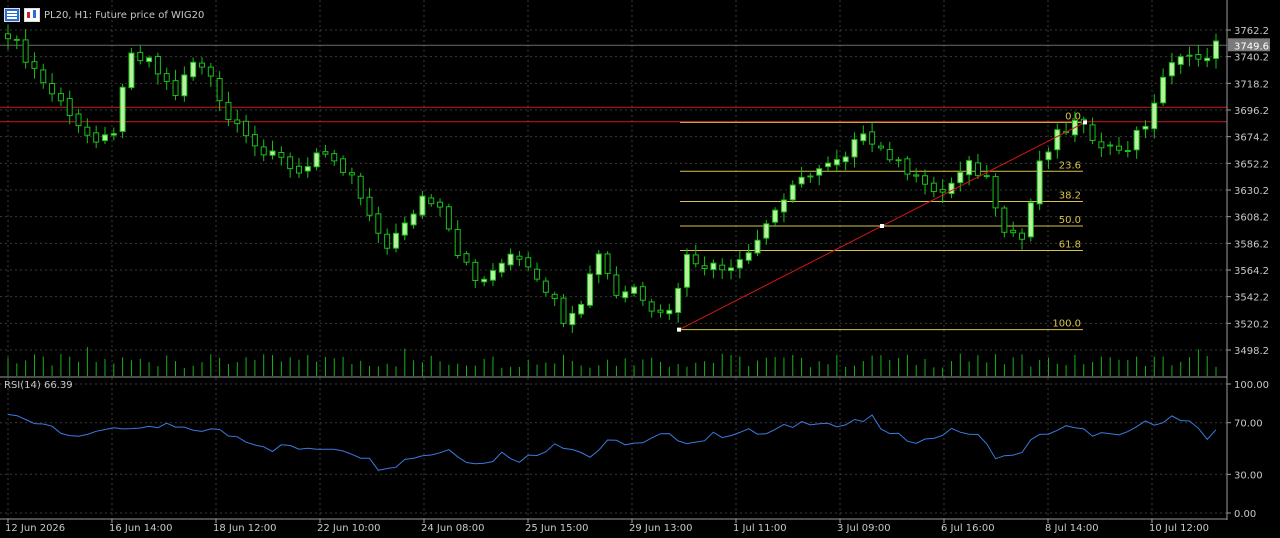 The width and height of the screenshot is (1280, 538). What do you see at coordinates (32, 15) in the screenshot?
I see `chart-type-icon` at bounding box center [32, 15].